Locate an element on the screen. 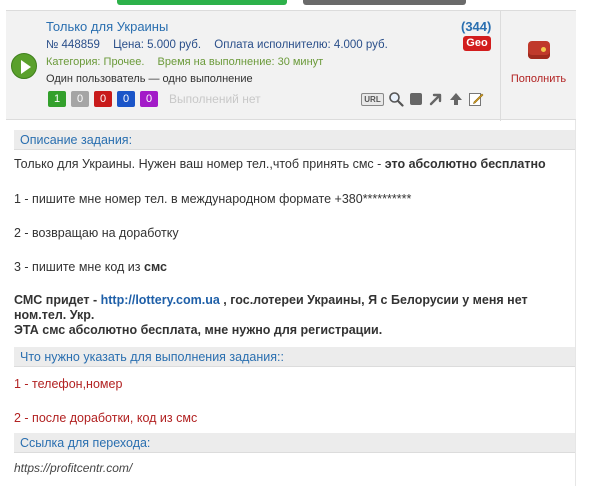 The width and height of the screenshot is (592, 486). task-payout: Оплата исполнителю: 4.000 руб. is located at coordinates (301, 45).